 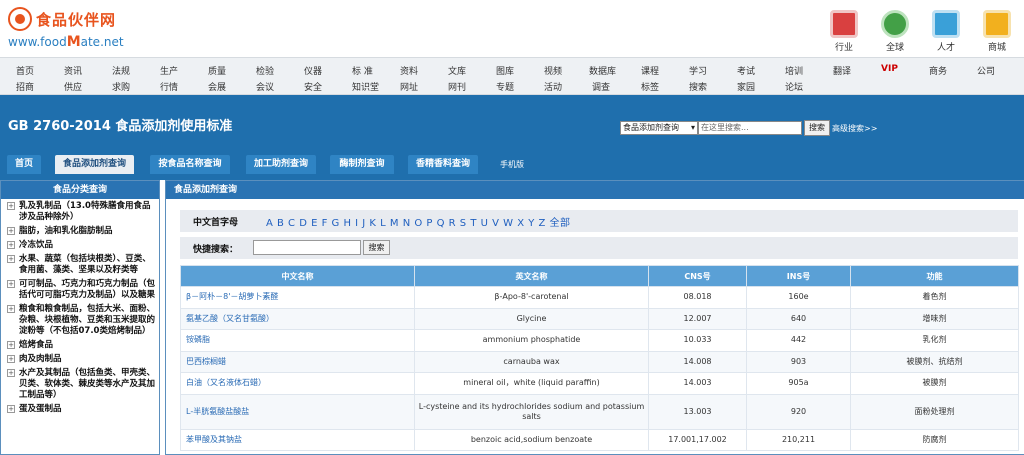 I want to click on nav-row1-item: 培训, so click(x=794, y=70).